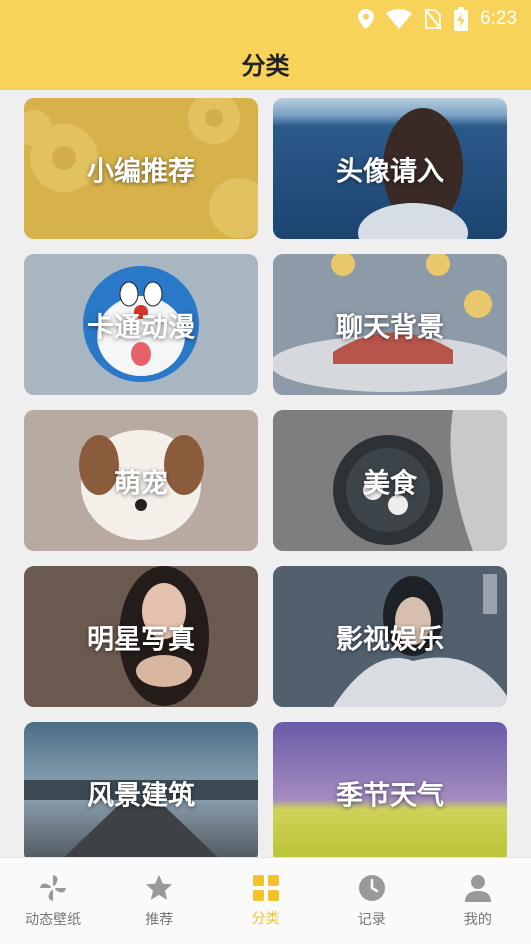 This screenshot has height=944, width=531. What do you see at coordinates (141, 327) in the screenshot?
I see `tile-label: 卡通动漫` at bounding box center [141, 327].